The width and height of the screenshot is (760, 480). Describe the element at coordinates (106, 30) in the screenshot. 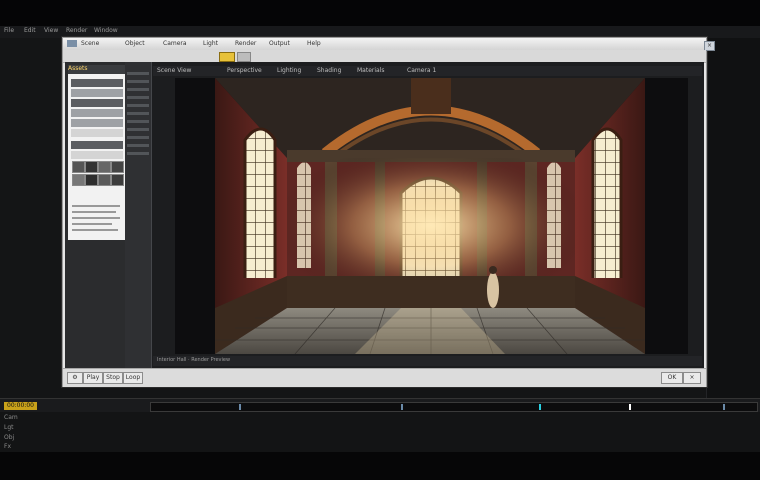

I see `menu-window: Window` at that location.